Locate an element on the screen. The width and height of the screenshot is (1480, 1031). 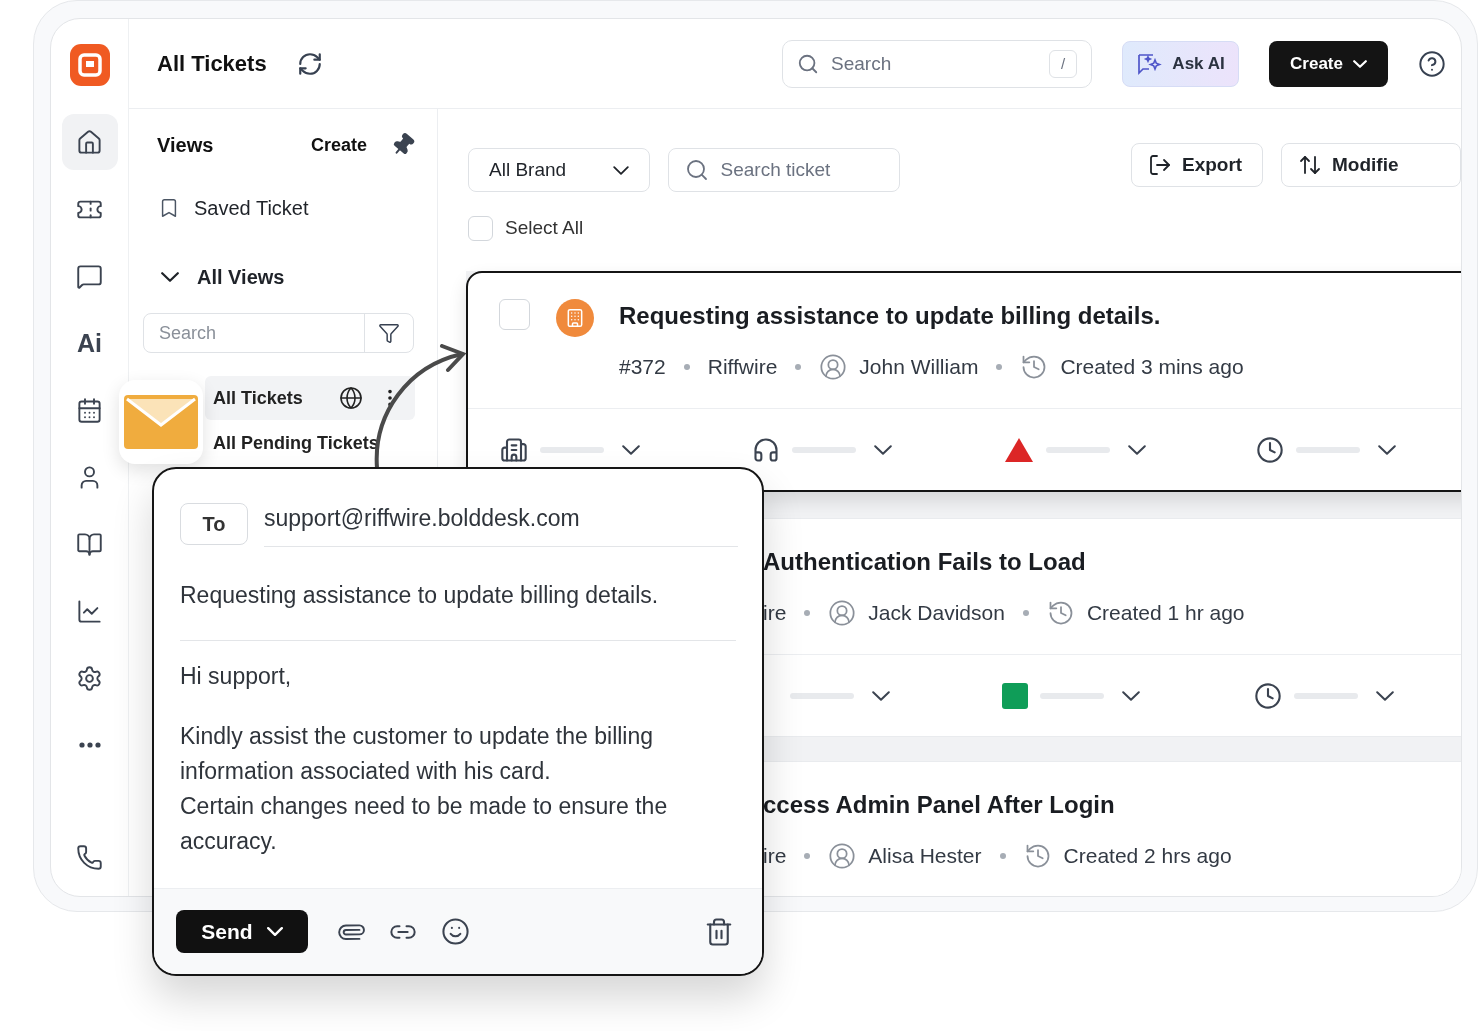
views-group-title: All Views is located at coordinates (241, 277).